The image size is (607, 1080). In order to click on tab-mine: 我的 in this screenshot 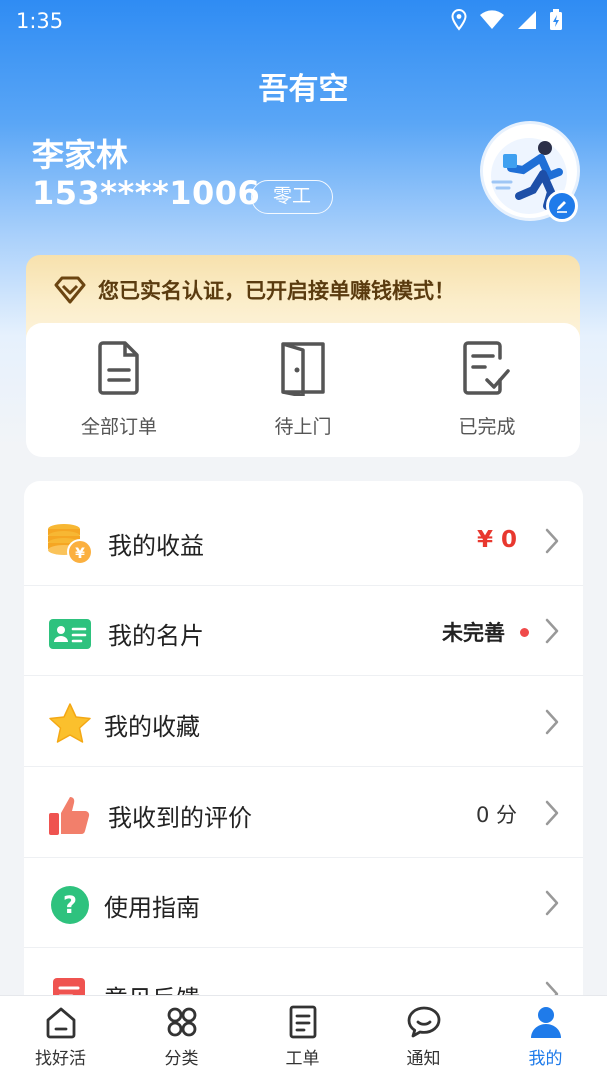, I will do `click(545, 1036)`.